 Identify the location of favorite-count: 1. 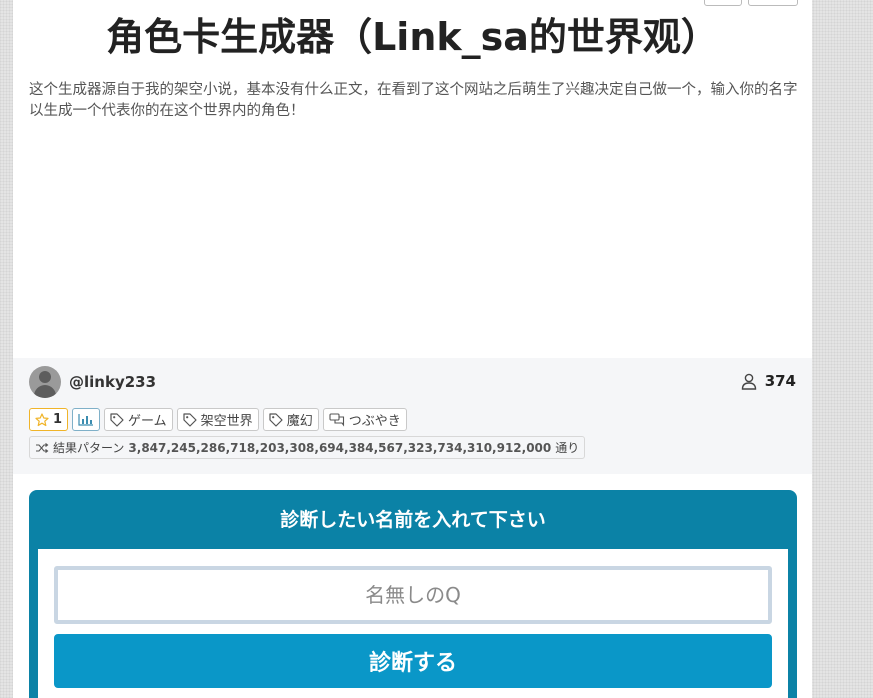
(58, 419).